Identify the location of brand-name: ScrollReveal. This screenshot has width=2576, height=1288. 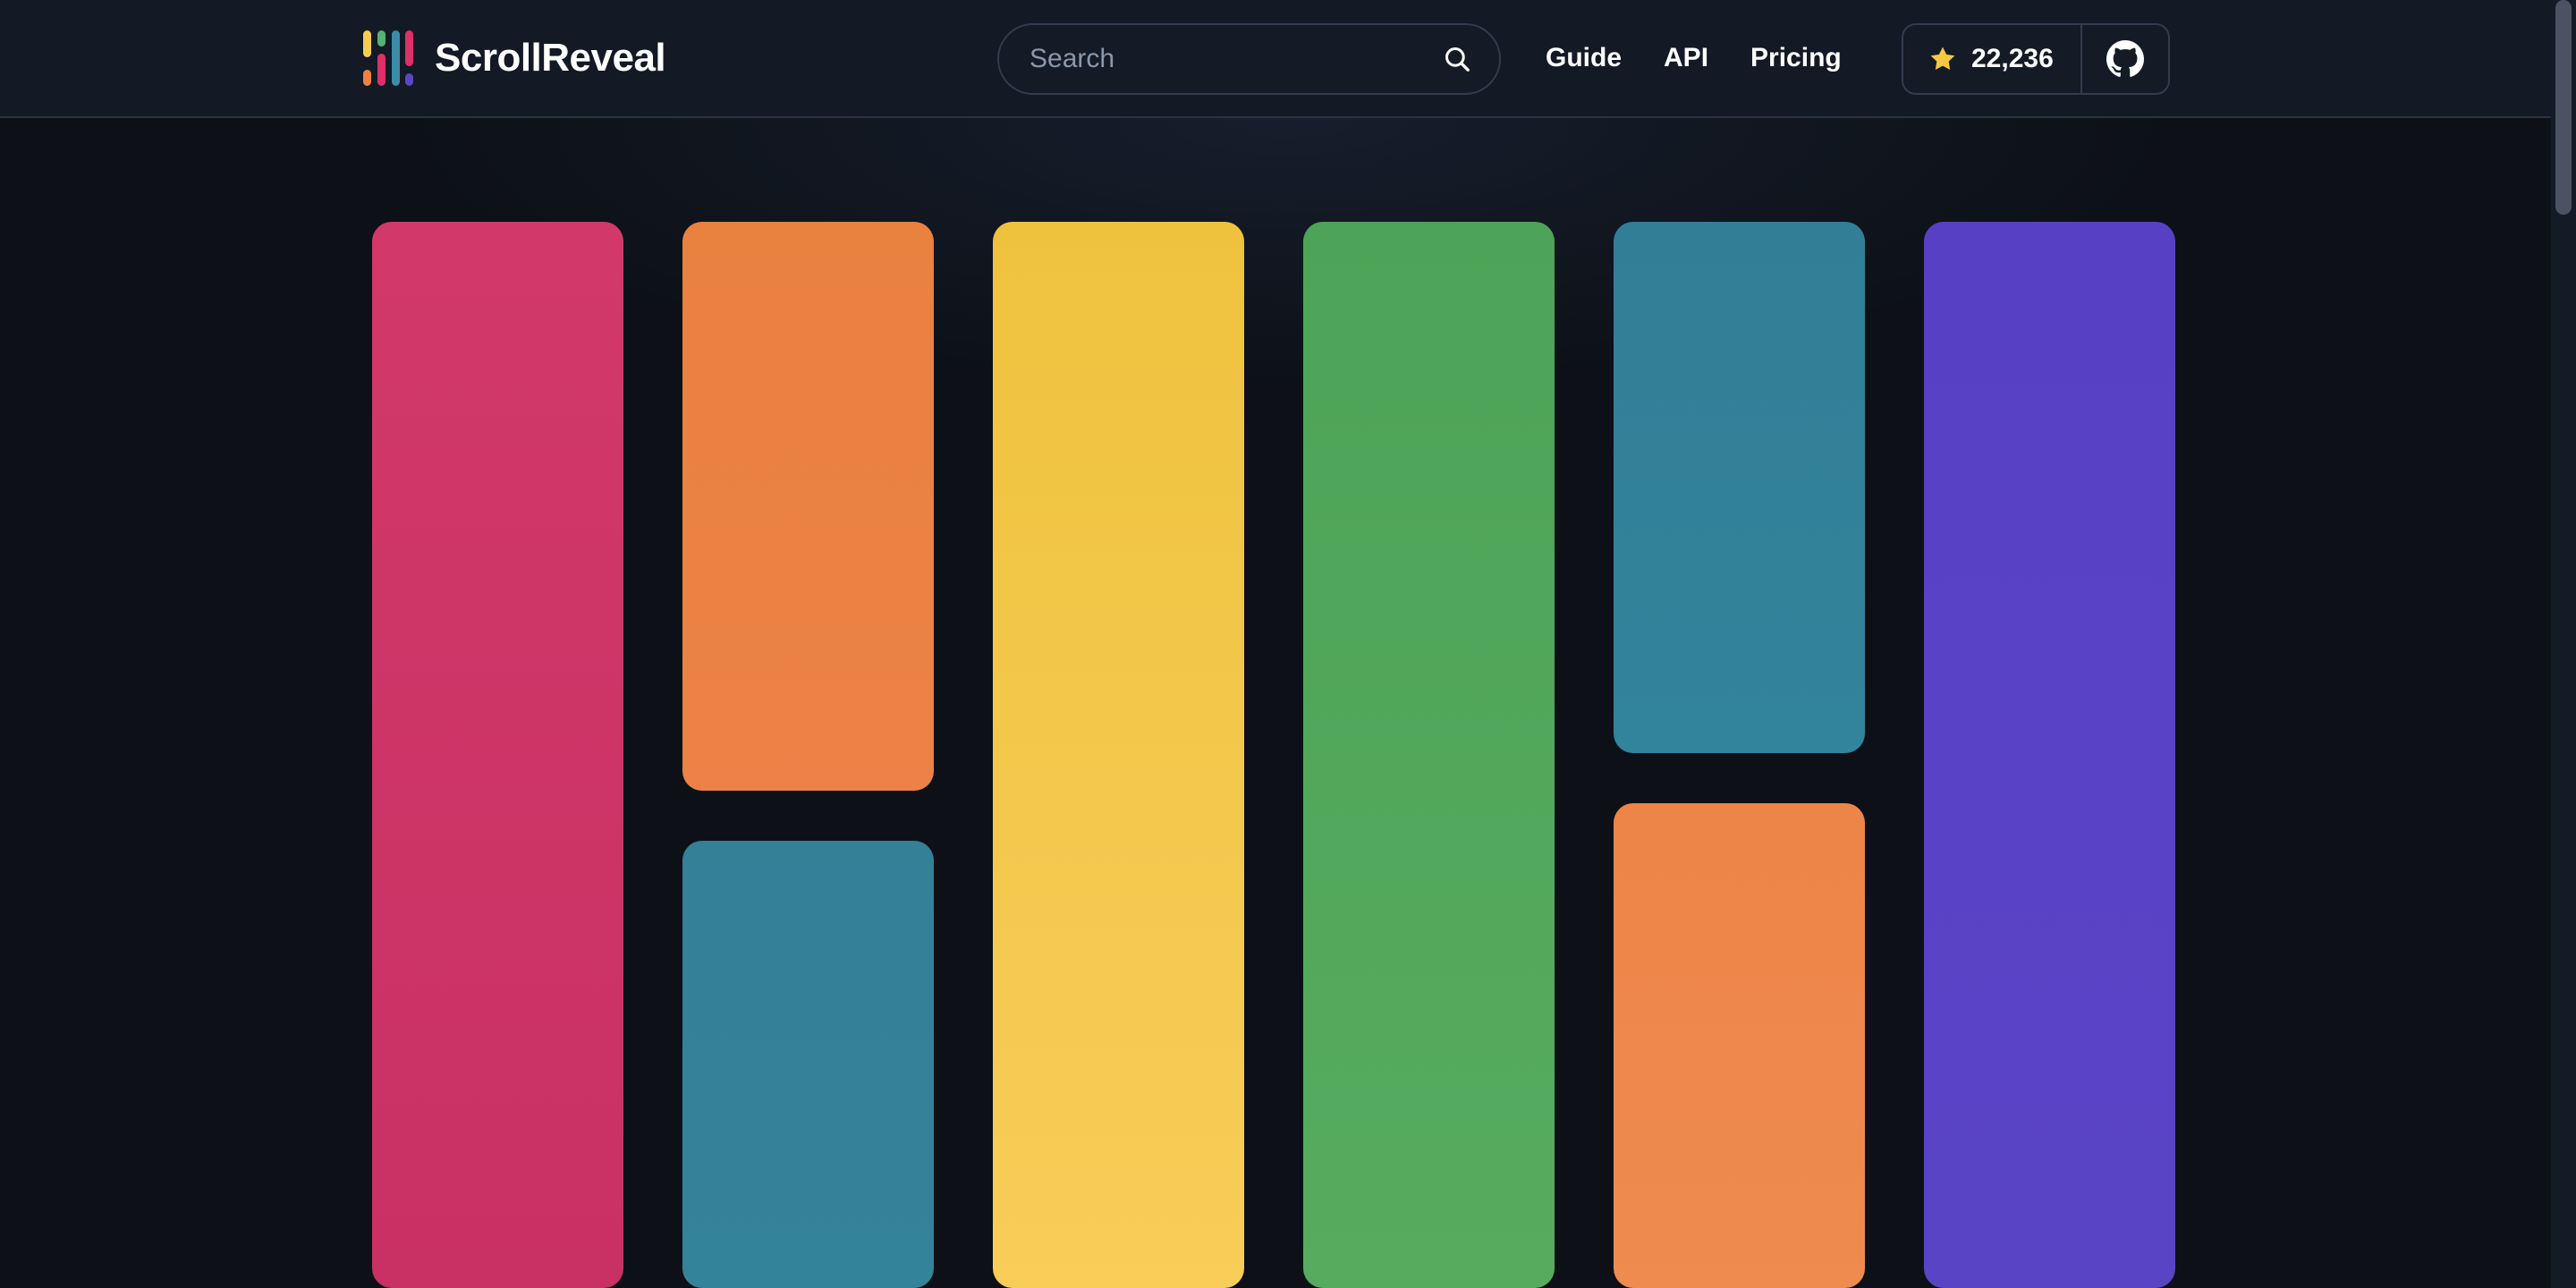
(550, 58).